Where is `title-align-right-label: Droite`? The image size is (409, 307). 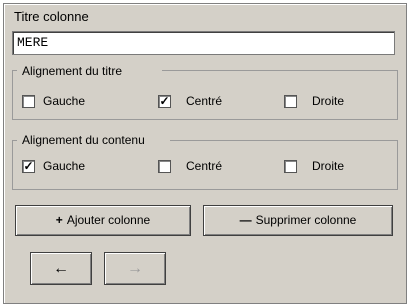 title-align-right-label: Droite is located at coordinates (328, 101).